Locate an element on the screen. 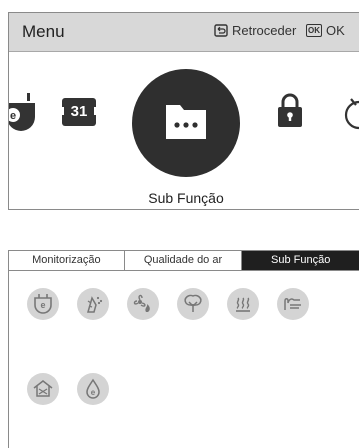  sub-function-circle is located at coordinates (186, 123).